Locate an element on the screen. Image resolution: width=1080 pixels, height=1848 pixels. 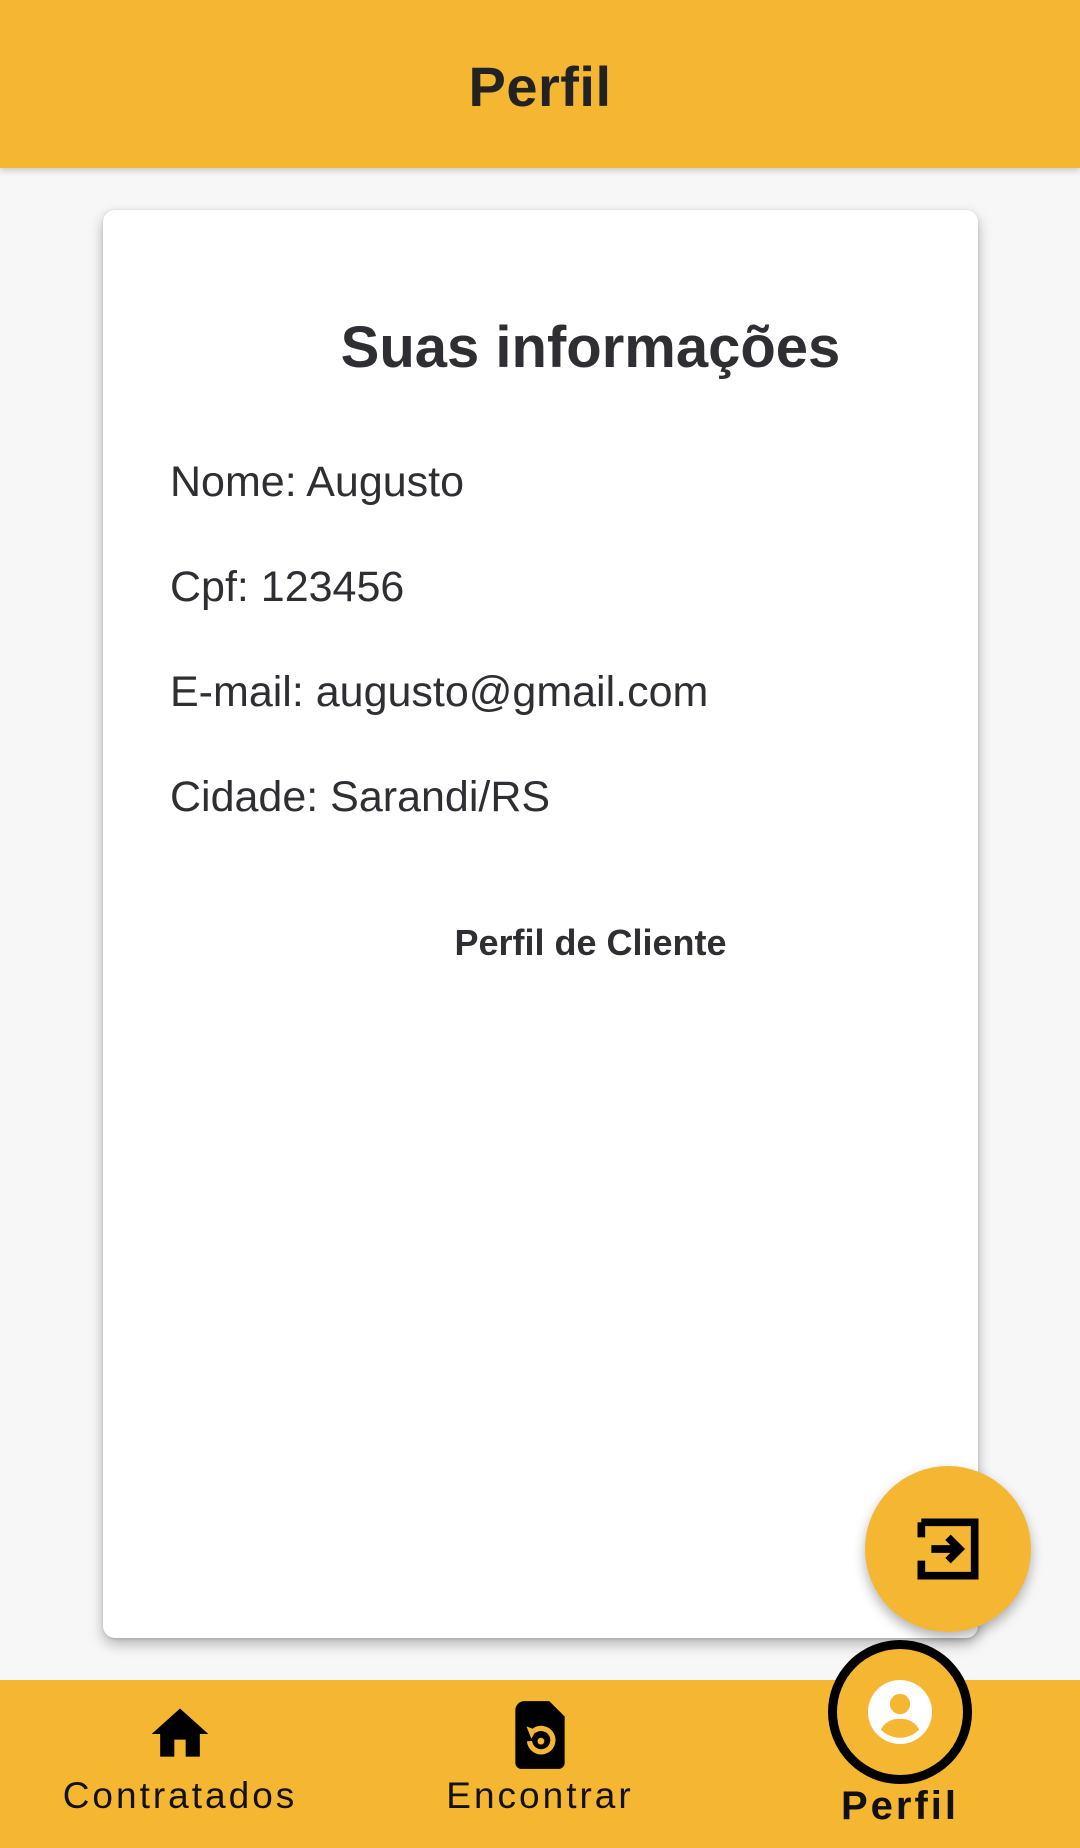
logout-button is located at coordinates (948, 1549).